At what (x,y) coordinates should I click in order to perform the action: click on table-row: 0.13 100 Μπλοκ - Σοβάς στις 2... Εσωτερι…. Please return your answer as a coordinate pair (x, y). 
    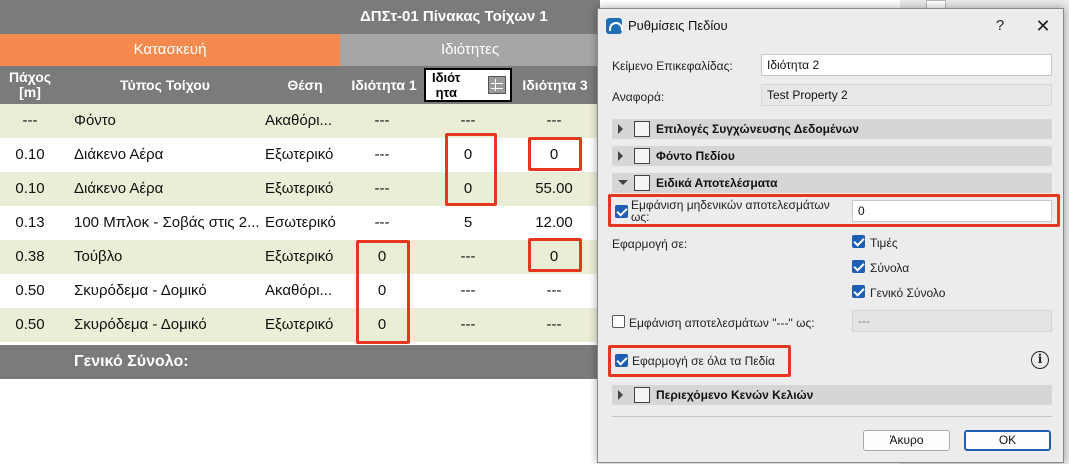
    Looking at the image, I should click on (300, 223).